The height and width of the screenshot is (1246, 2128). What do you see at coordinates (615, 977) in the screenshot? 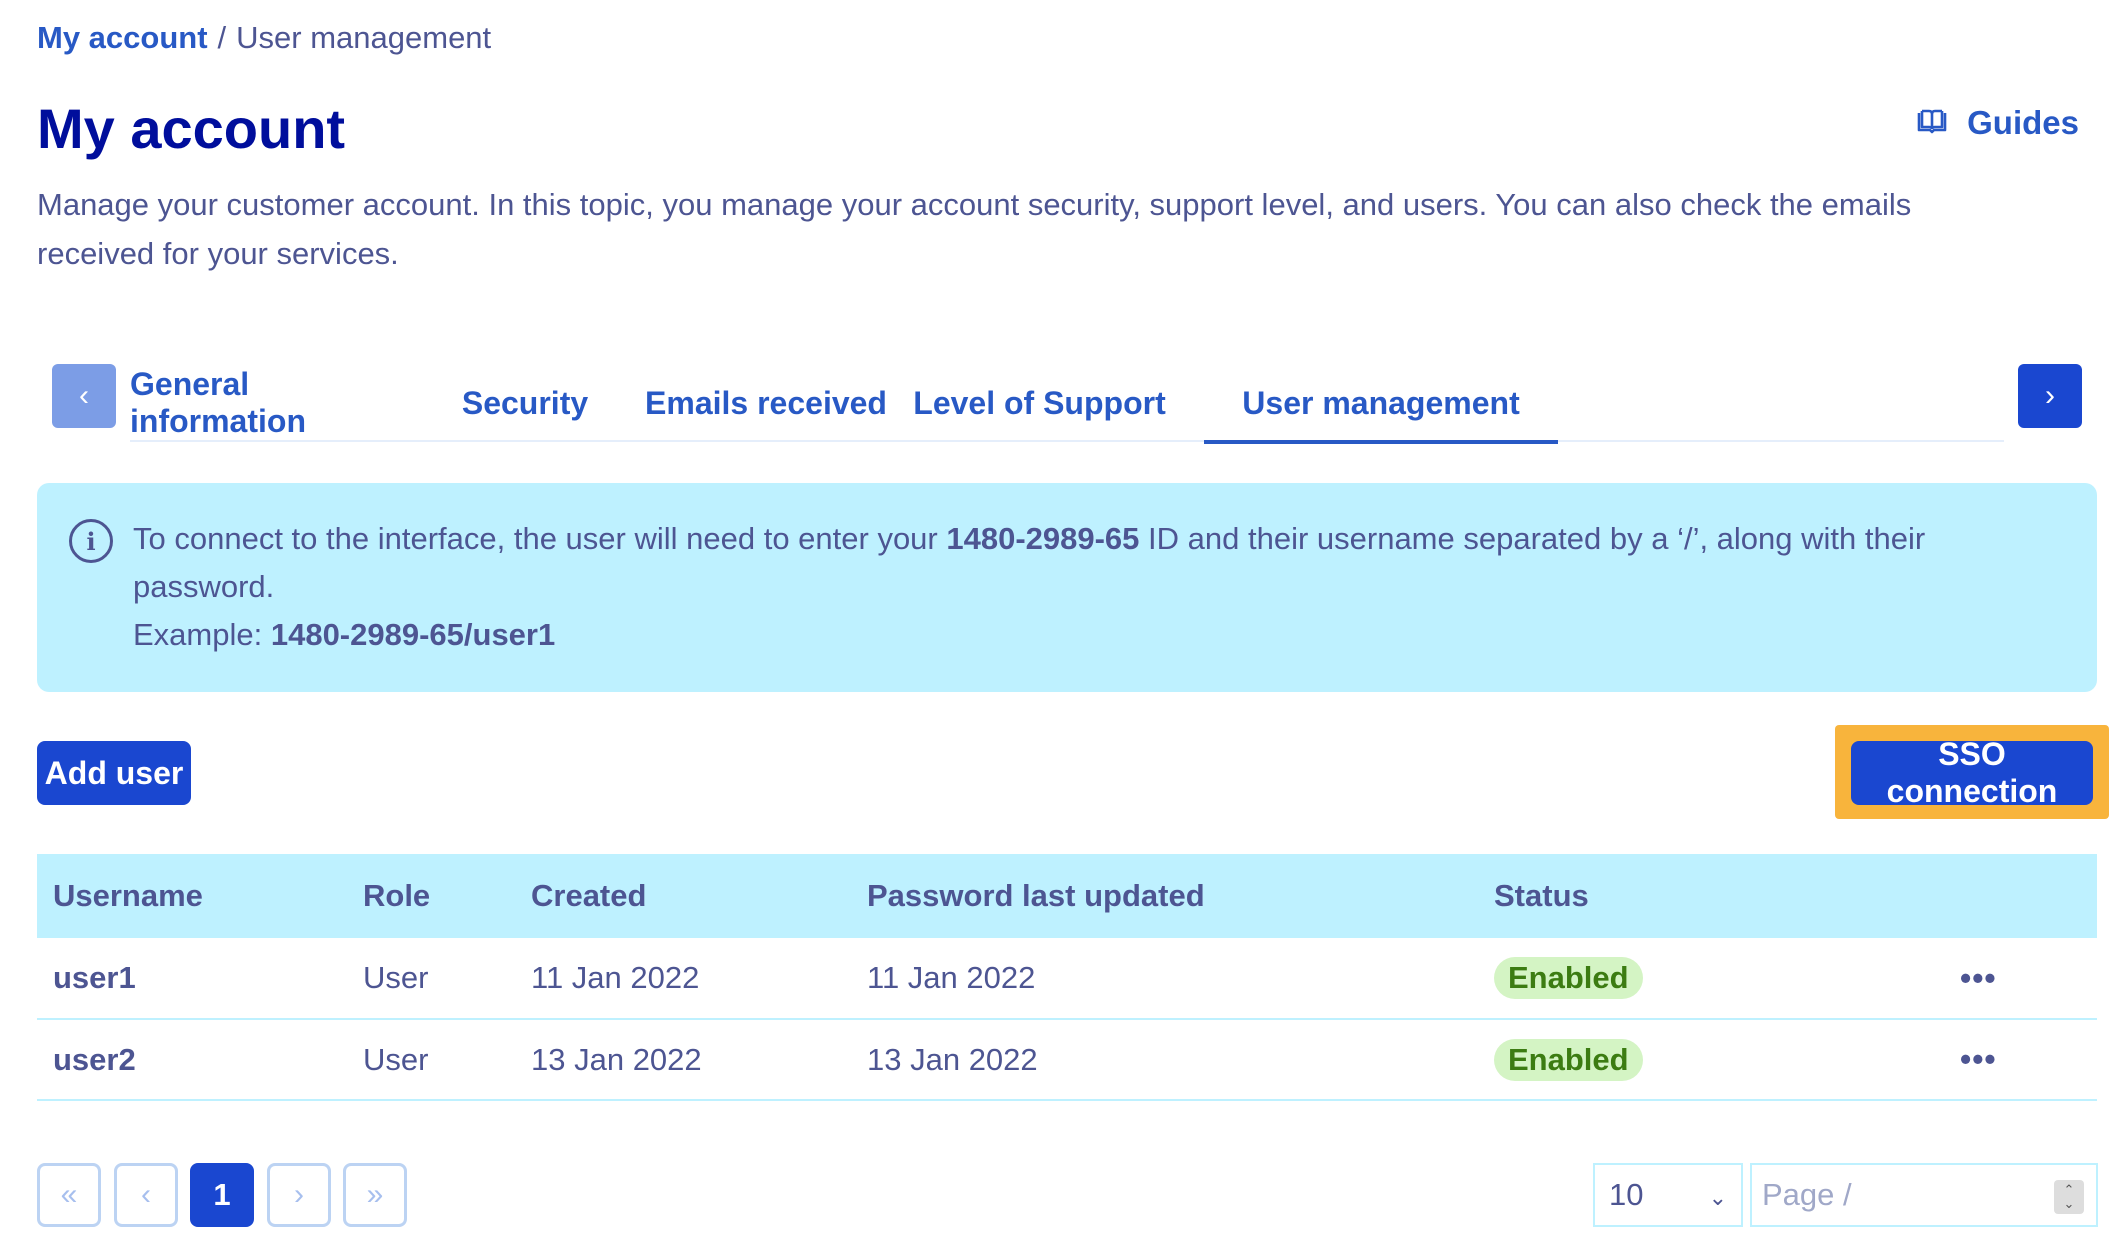
I see `cell-created: 11 Jan 2022` at bounding box center [615, 977].